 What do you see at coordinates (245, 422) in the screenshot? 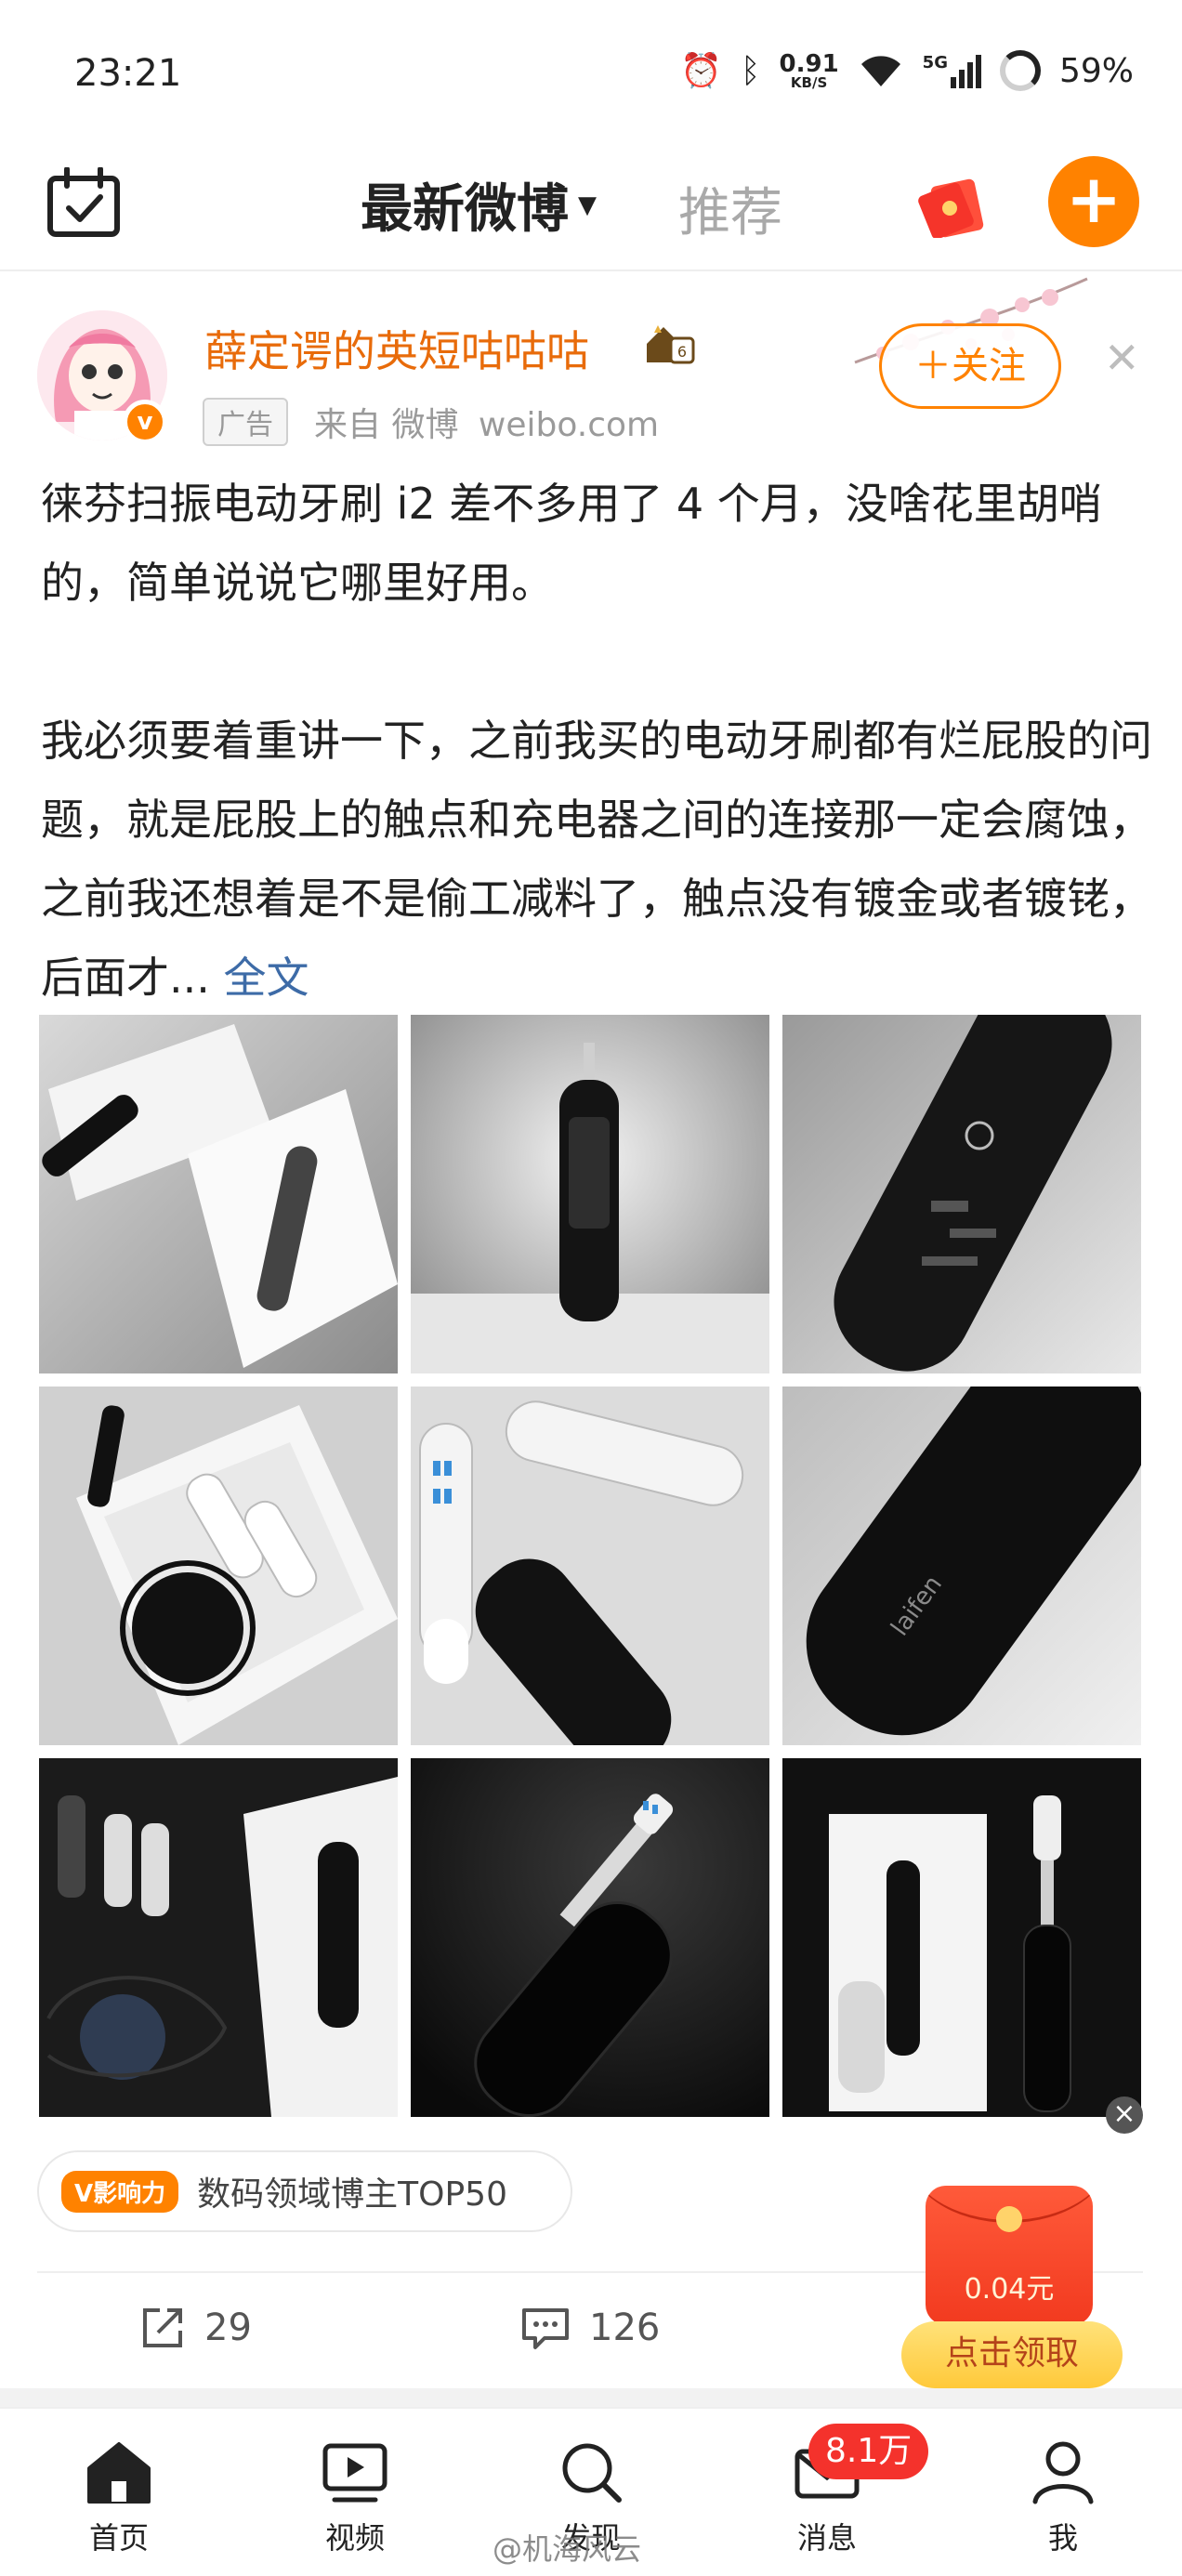
I see `ad-tag: 广告` at bounding box center [245, 422].